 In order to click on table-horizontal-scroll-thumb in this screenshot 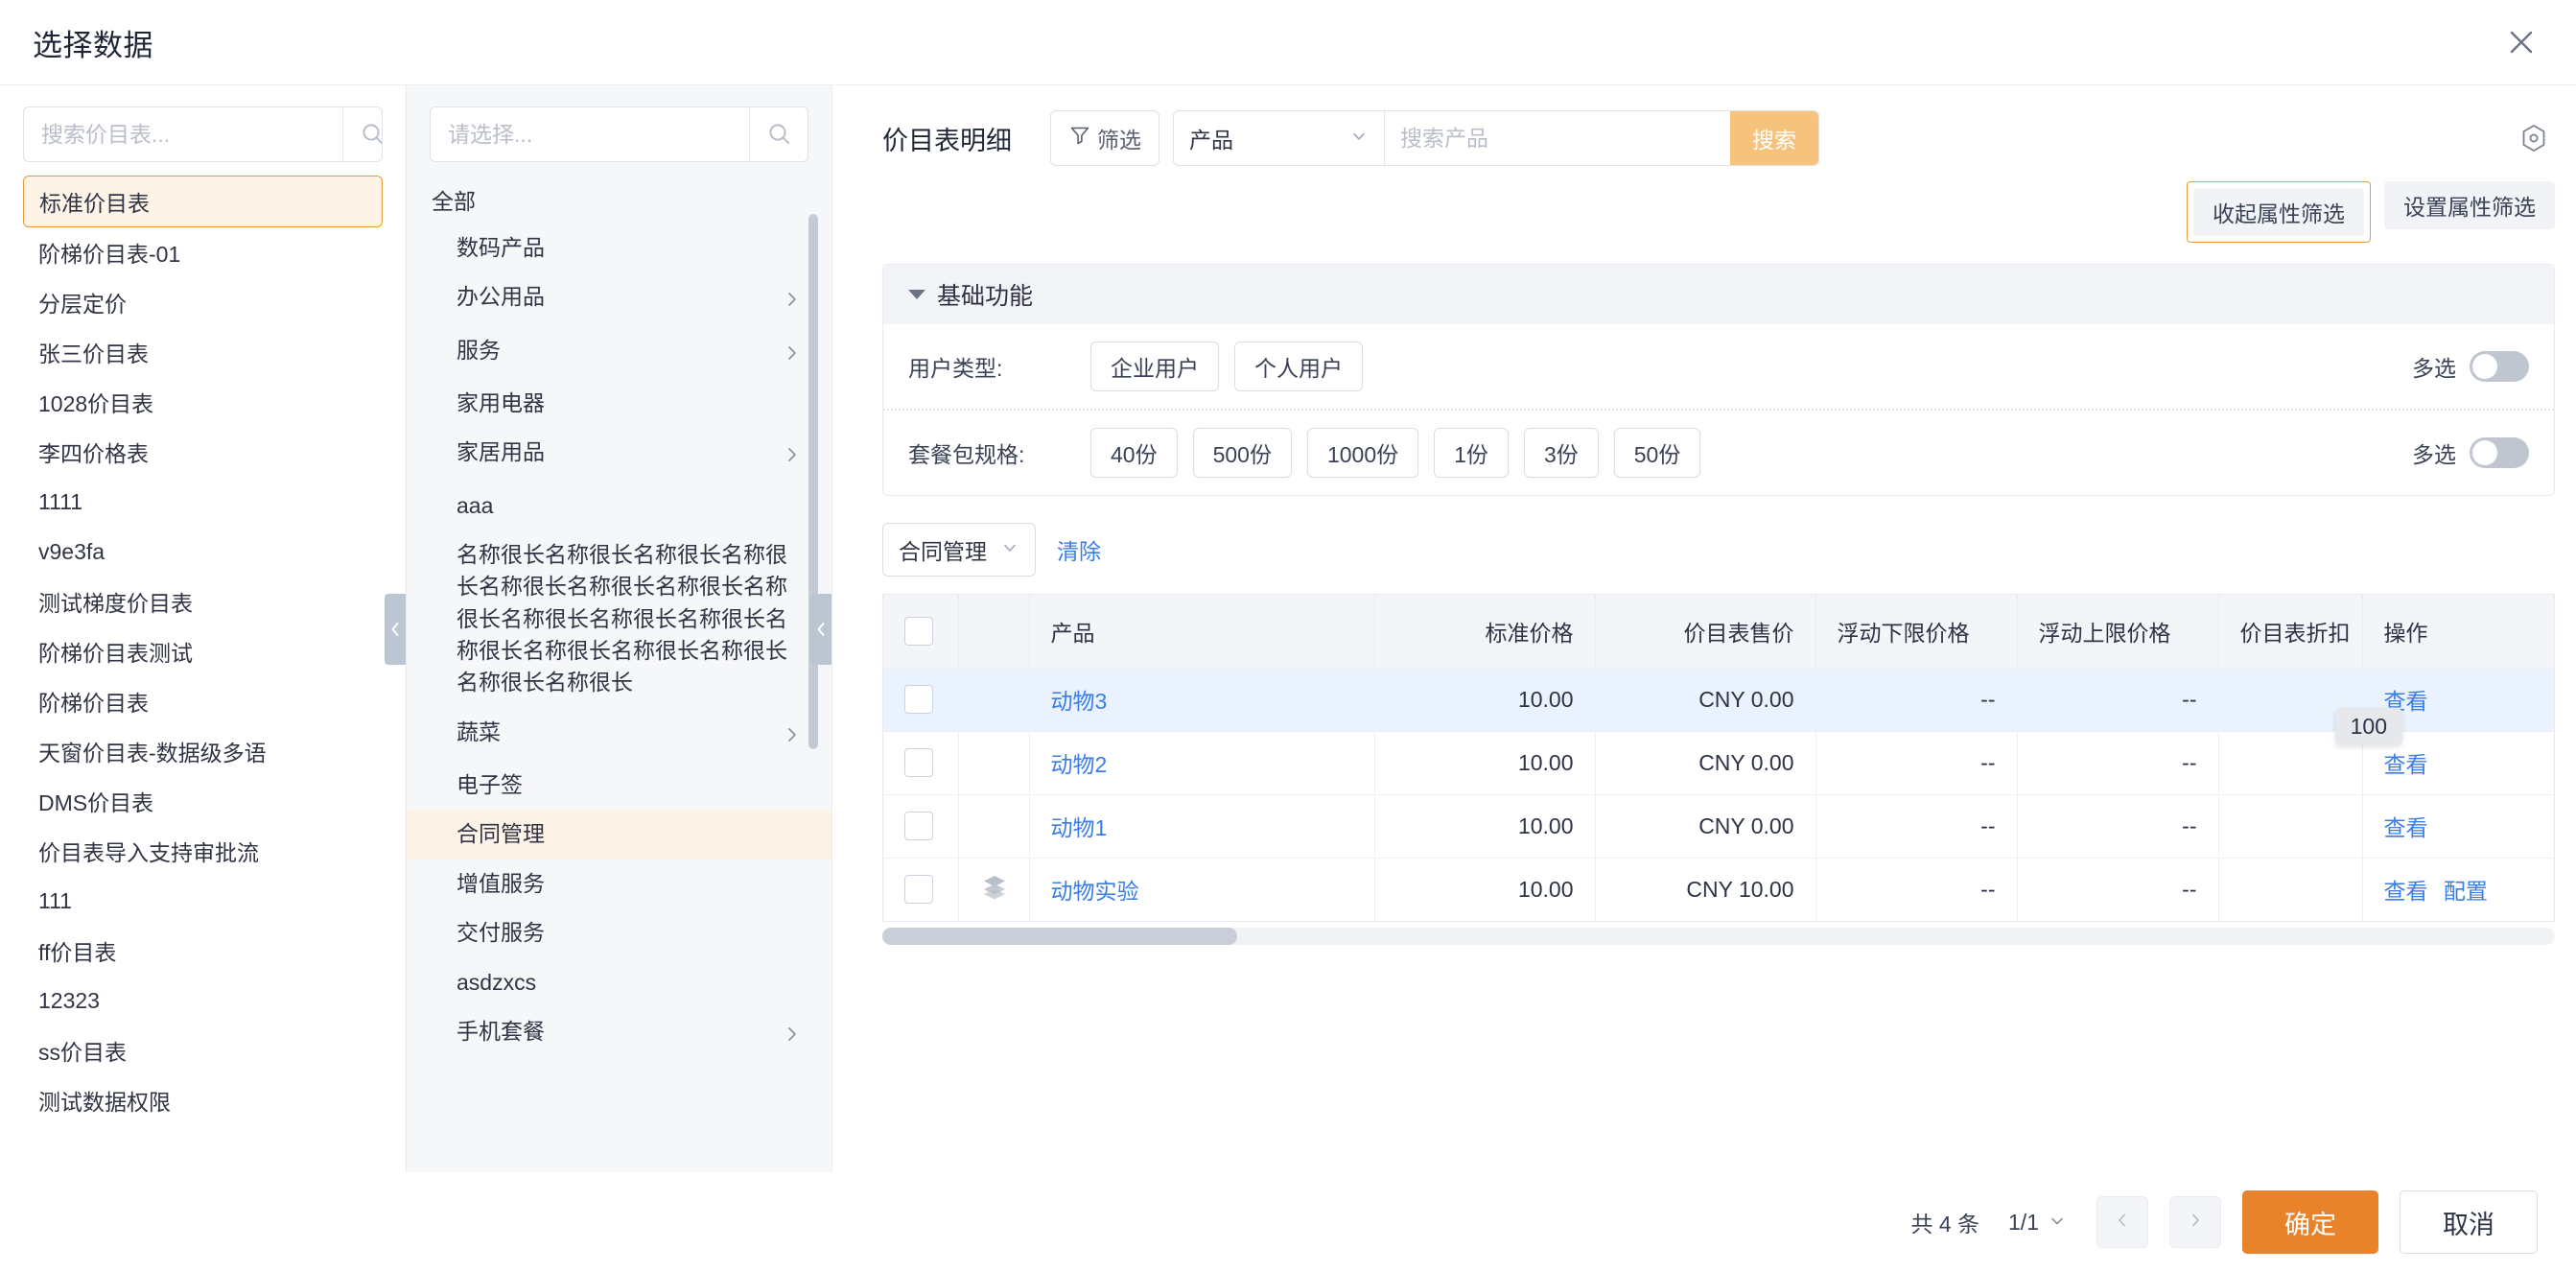, I will do `click(1059, 937)`.